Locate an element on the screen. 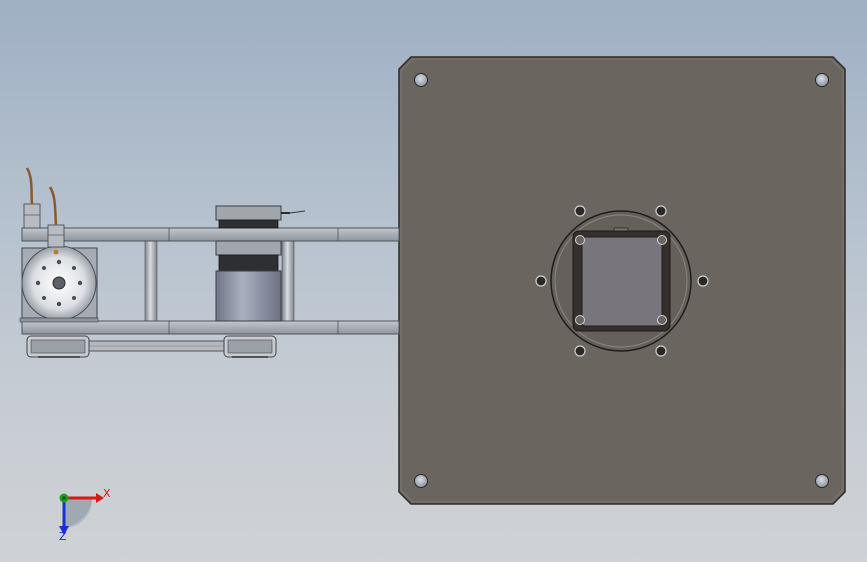 Image resolution: width=867 pixels, height=562 pixels. lower-arm-plate is located at coordinates (210, 327).